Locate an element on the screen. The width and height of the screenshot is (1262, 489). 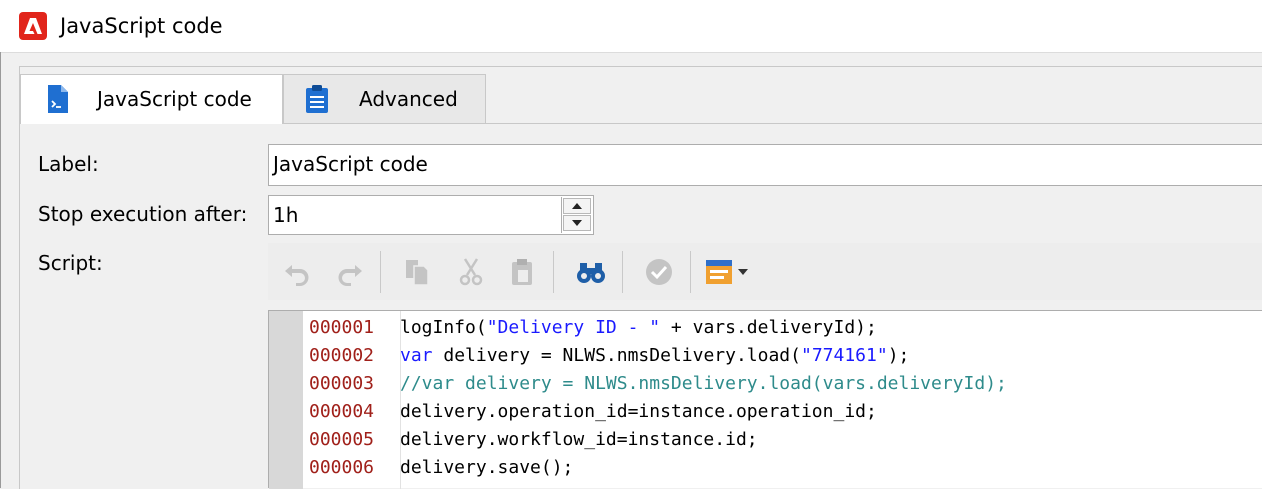
stop-execution-input: 1h is located at coordinates (431, 215).